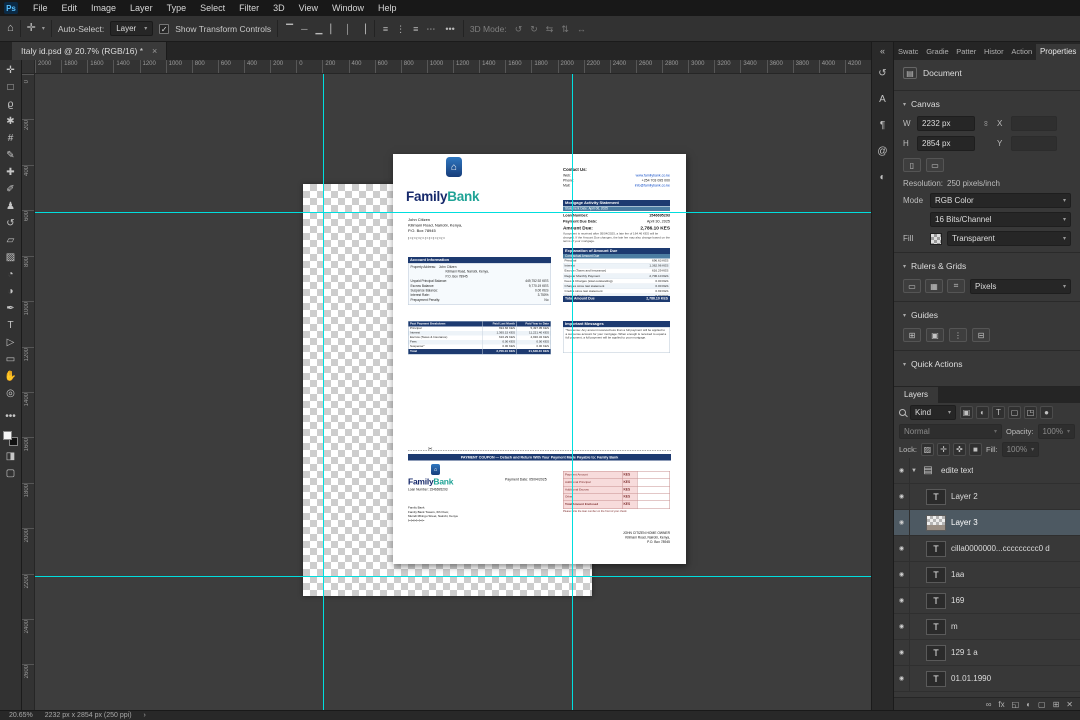  What do you see at coordinates (966, 412) in the screenshot?
I see `filter-pixel-layers-icon: ▣` at bounding box center [966, 412].